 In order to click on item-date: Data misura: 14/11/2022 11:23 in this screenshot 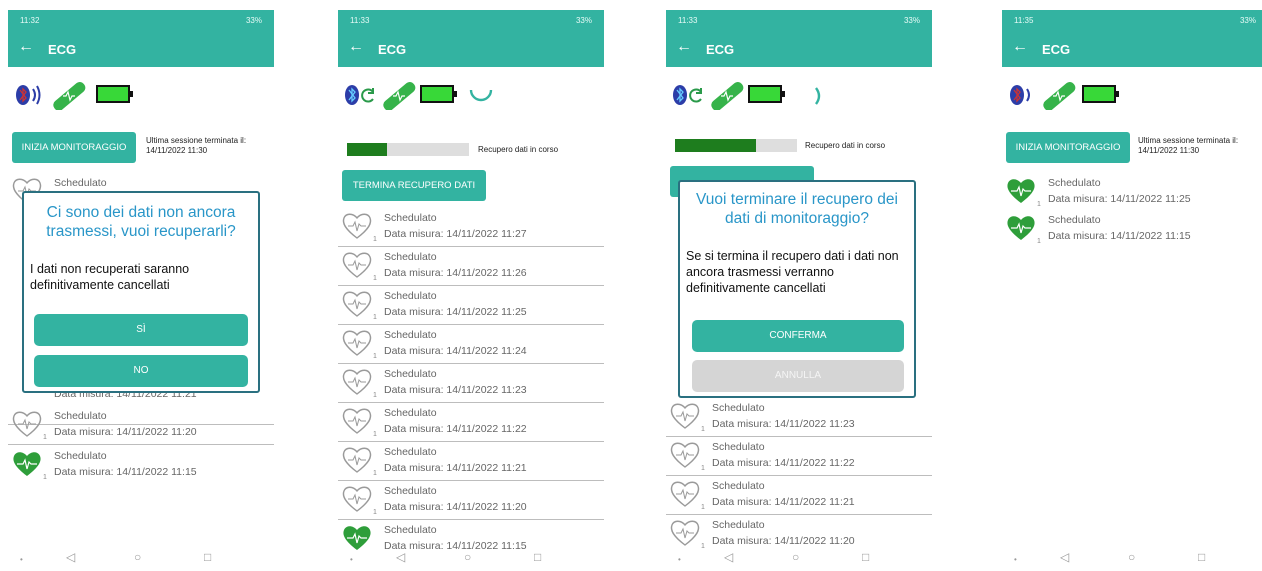, I will do `click(783, 424)`.